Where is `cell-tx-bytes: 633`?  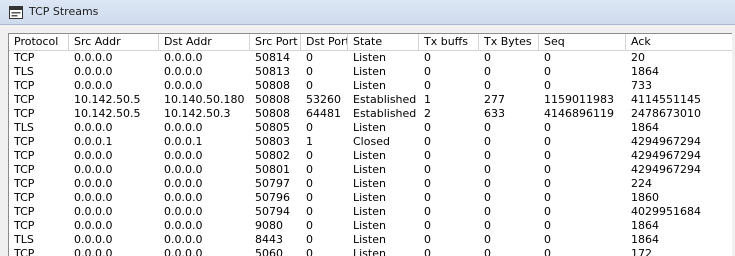 cell-tx-bytes: 633 is located at coordinates (494, 113).